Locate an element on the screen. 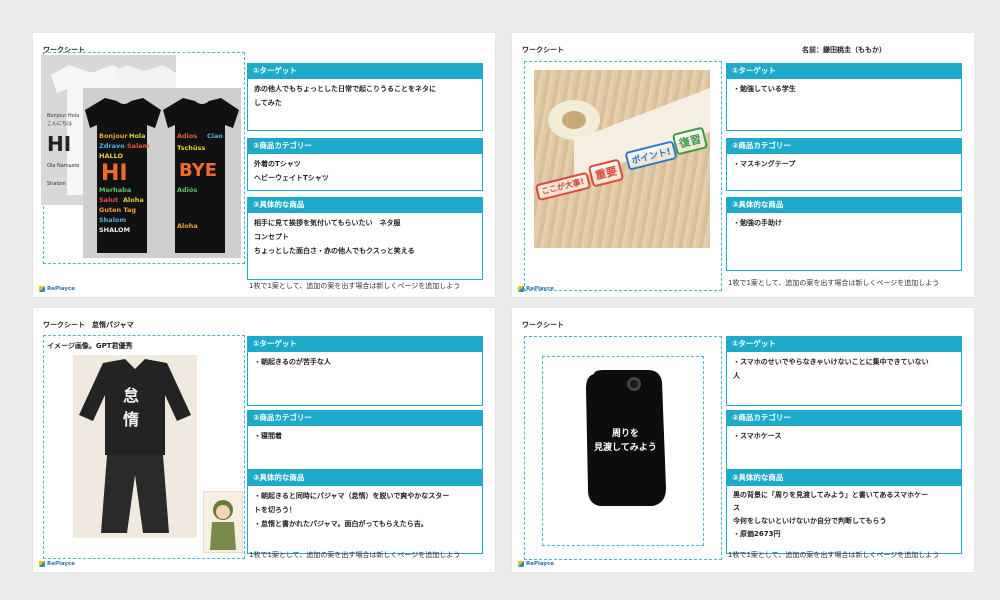 The height and width of the screenshot is (600, 1000). target-section: ①ターゲット ・朝起きるのが苦手な人 is located at coordinates (365, 371).